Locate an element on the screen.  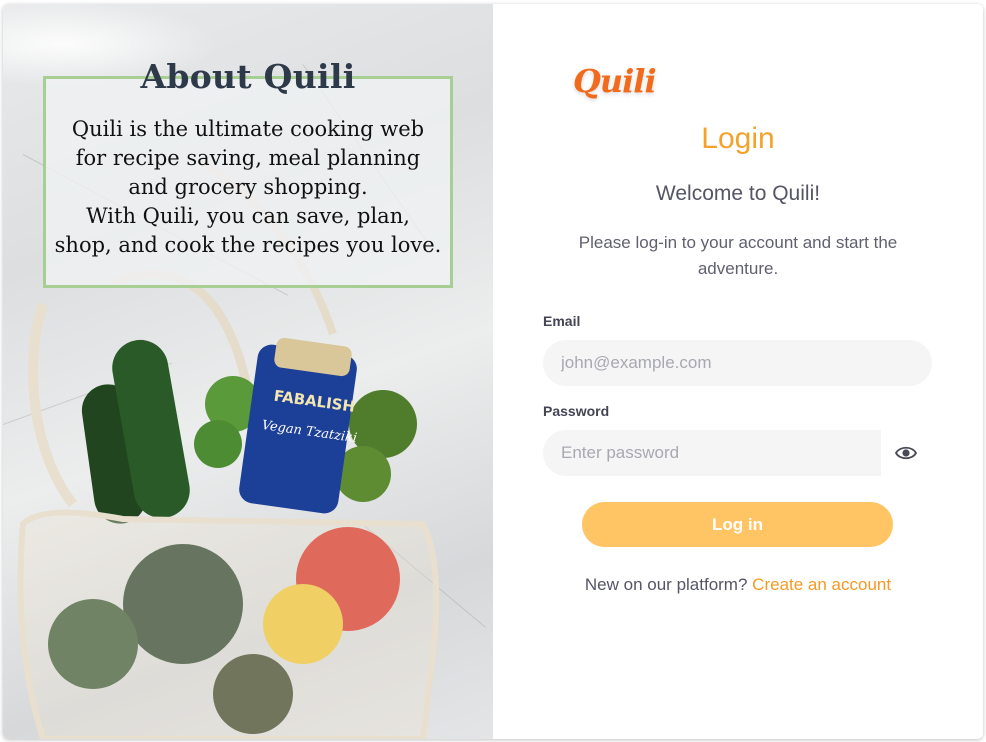
password-label: Password is located at coordinates (576, 411).